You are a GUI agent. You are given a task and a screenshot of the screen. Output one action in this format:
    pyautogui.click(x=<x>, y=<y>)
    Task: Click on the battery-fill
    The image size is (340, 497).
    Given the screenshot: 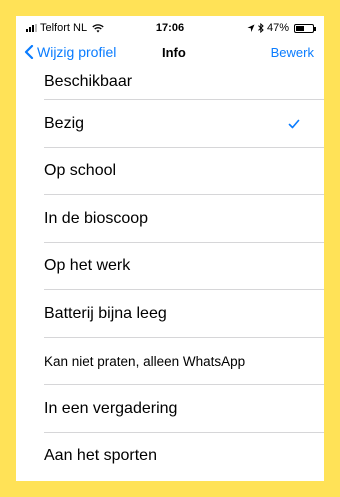 What is the action you would take?
    pyautogui.click(x=300, y=28)
    